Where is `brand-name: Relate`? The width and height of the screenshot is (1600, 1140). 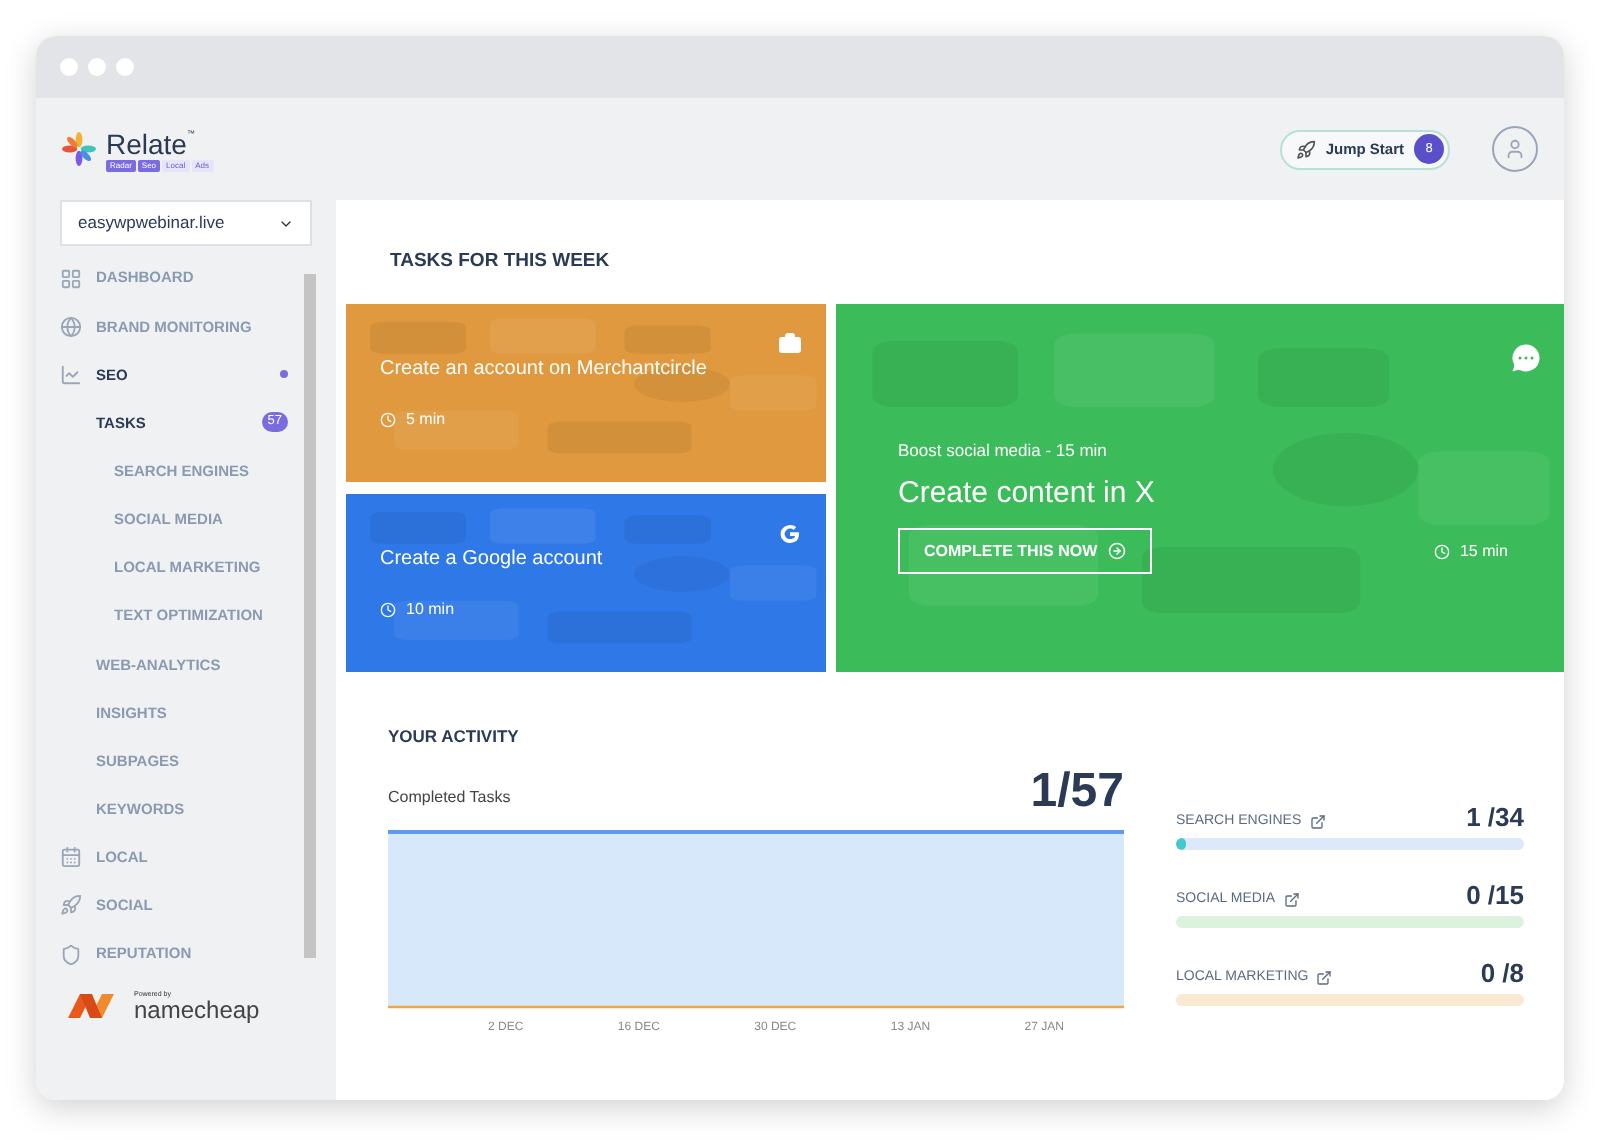 brand-name: Relate is located at coordinates (146, 143).